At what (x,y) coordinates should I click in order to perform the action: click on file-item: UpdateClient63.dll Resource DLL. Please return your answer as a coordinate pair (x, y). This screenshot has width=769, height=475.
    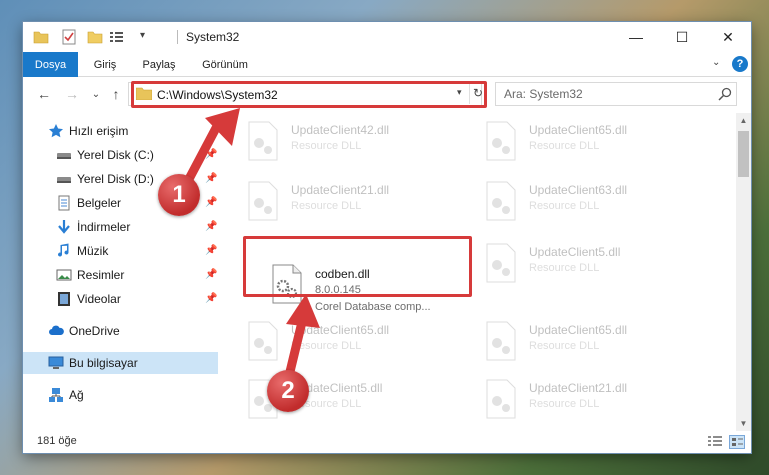
    Looking at the image, I should click on (593, 205).